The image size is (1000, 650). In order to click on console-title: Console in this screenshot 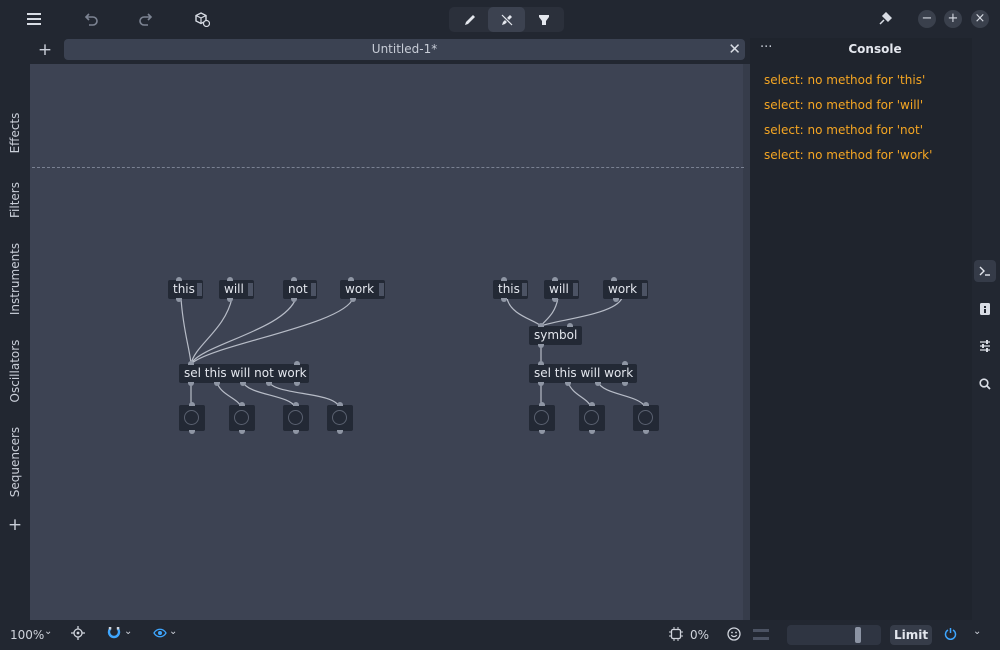, I will do `click(875, 49)`.